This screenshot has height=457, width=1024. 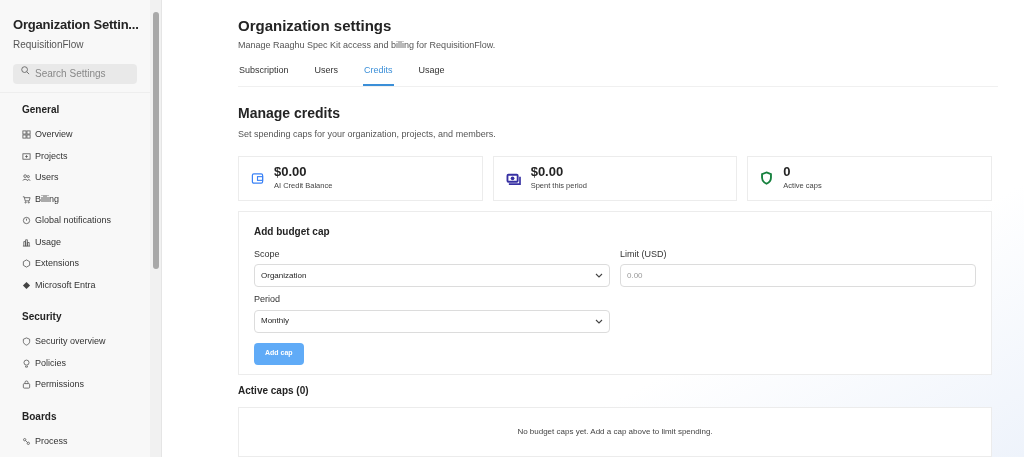 I want to click on bulb-icon, so click(x=26, y=363).